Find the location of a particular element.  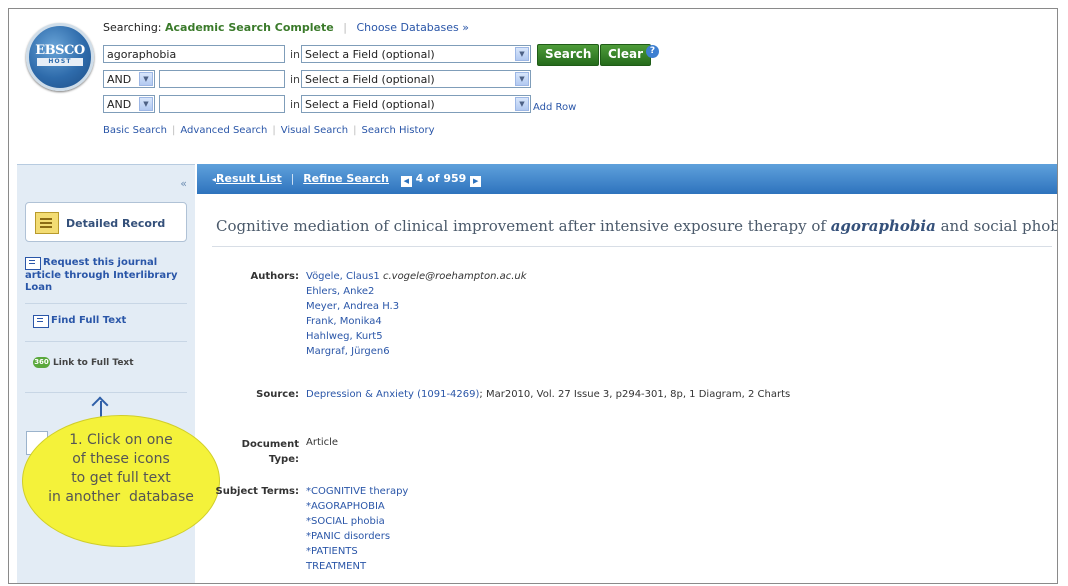

boolean-operator-value-2: AND is located at coordinates (119, 79).